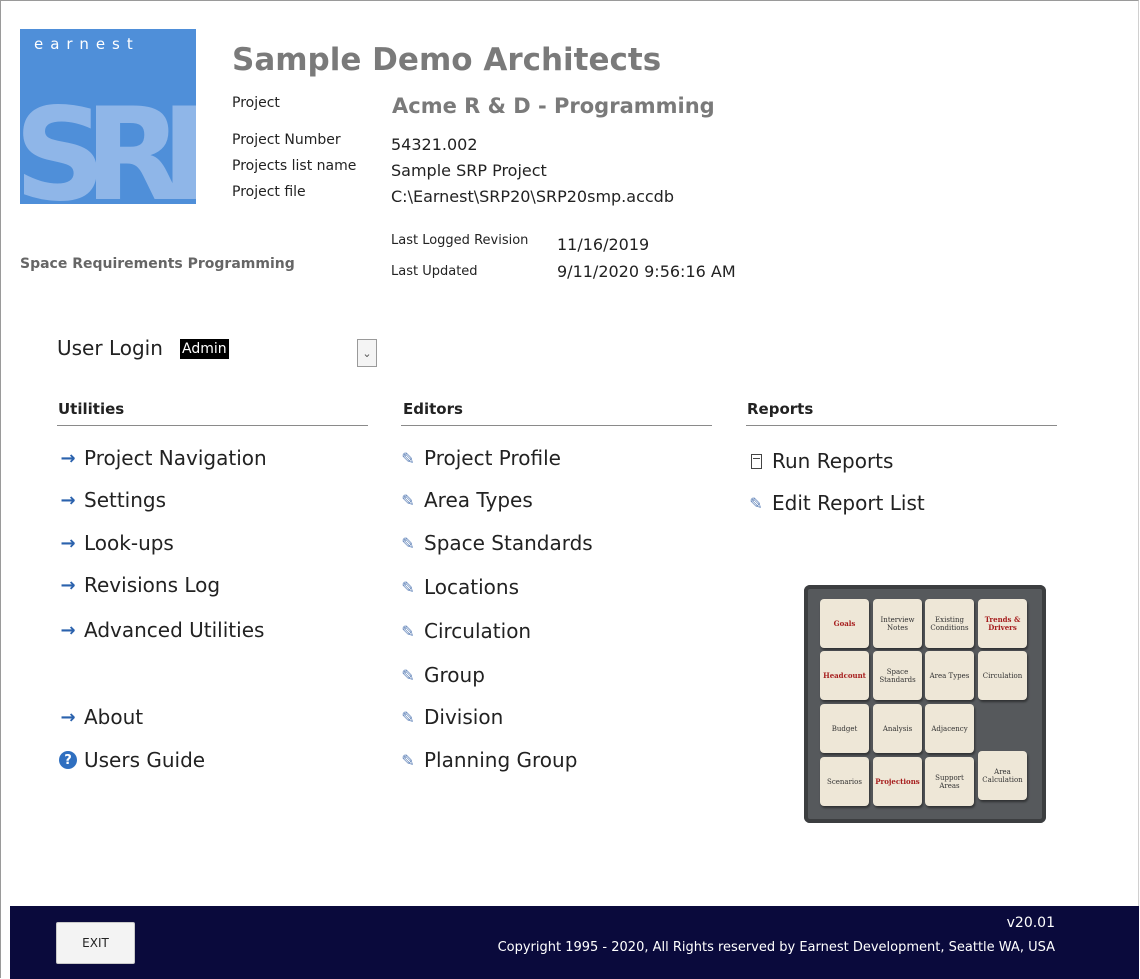  I want to click on company-name: Sample Demo Architects, so click(447, 60).